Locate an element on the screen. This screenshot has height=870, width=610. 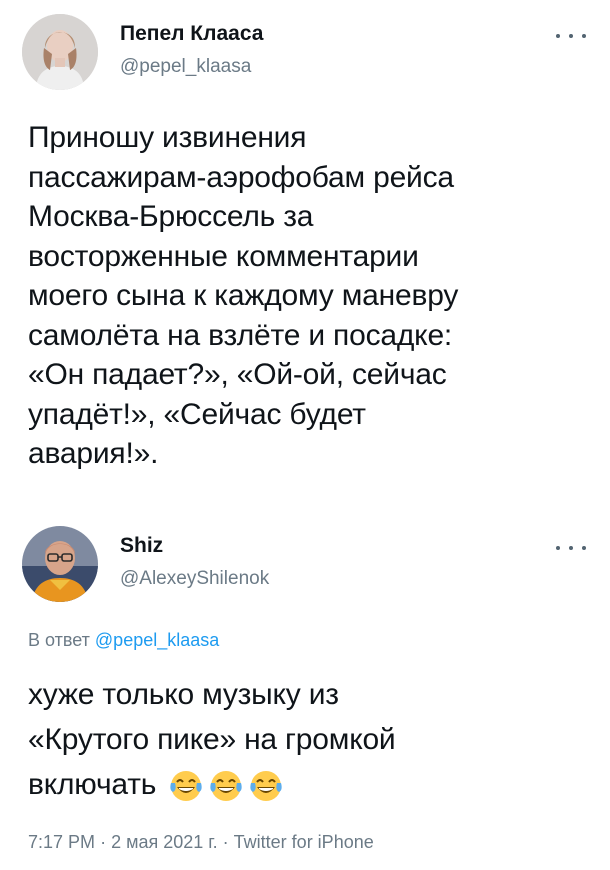
tweet-text-line: хуже только музыку из is located at coordinates (183, 694).